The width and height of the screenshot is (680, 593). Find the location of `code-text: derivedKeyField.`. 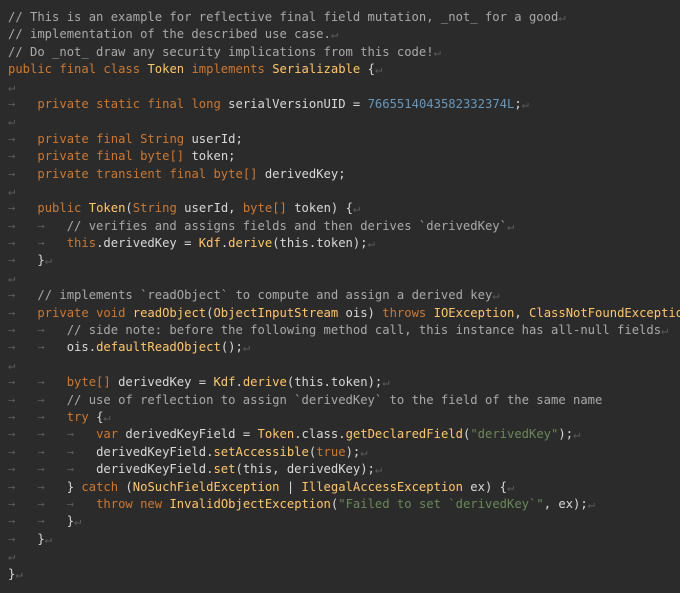

code-text: derivedKeyField. is located at coordinates (155, 469).